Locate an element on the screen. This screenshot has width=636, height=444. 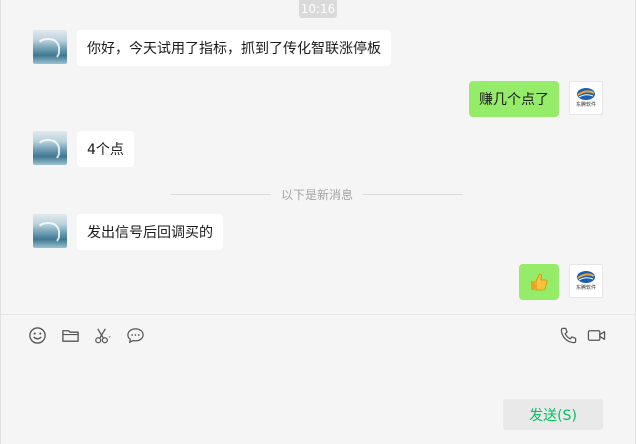
video-call-button is located at coordinates (596, 335).